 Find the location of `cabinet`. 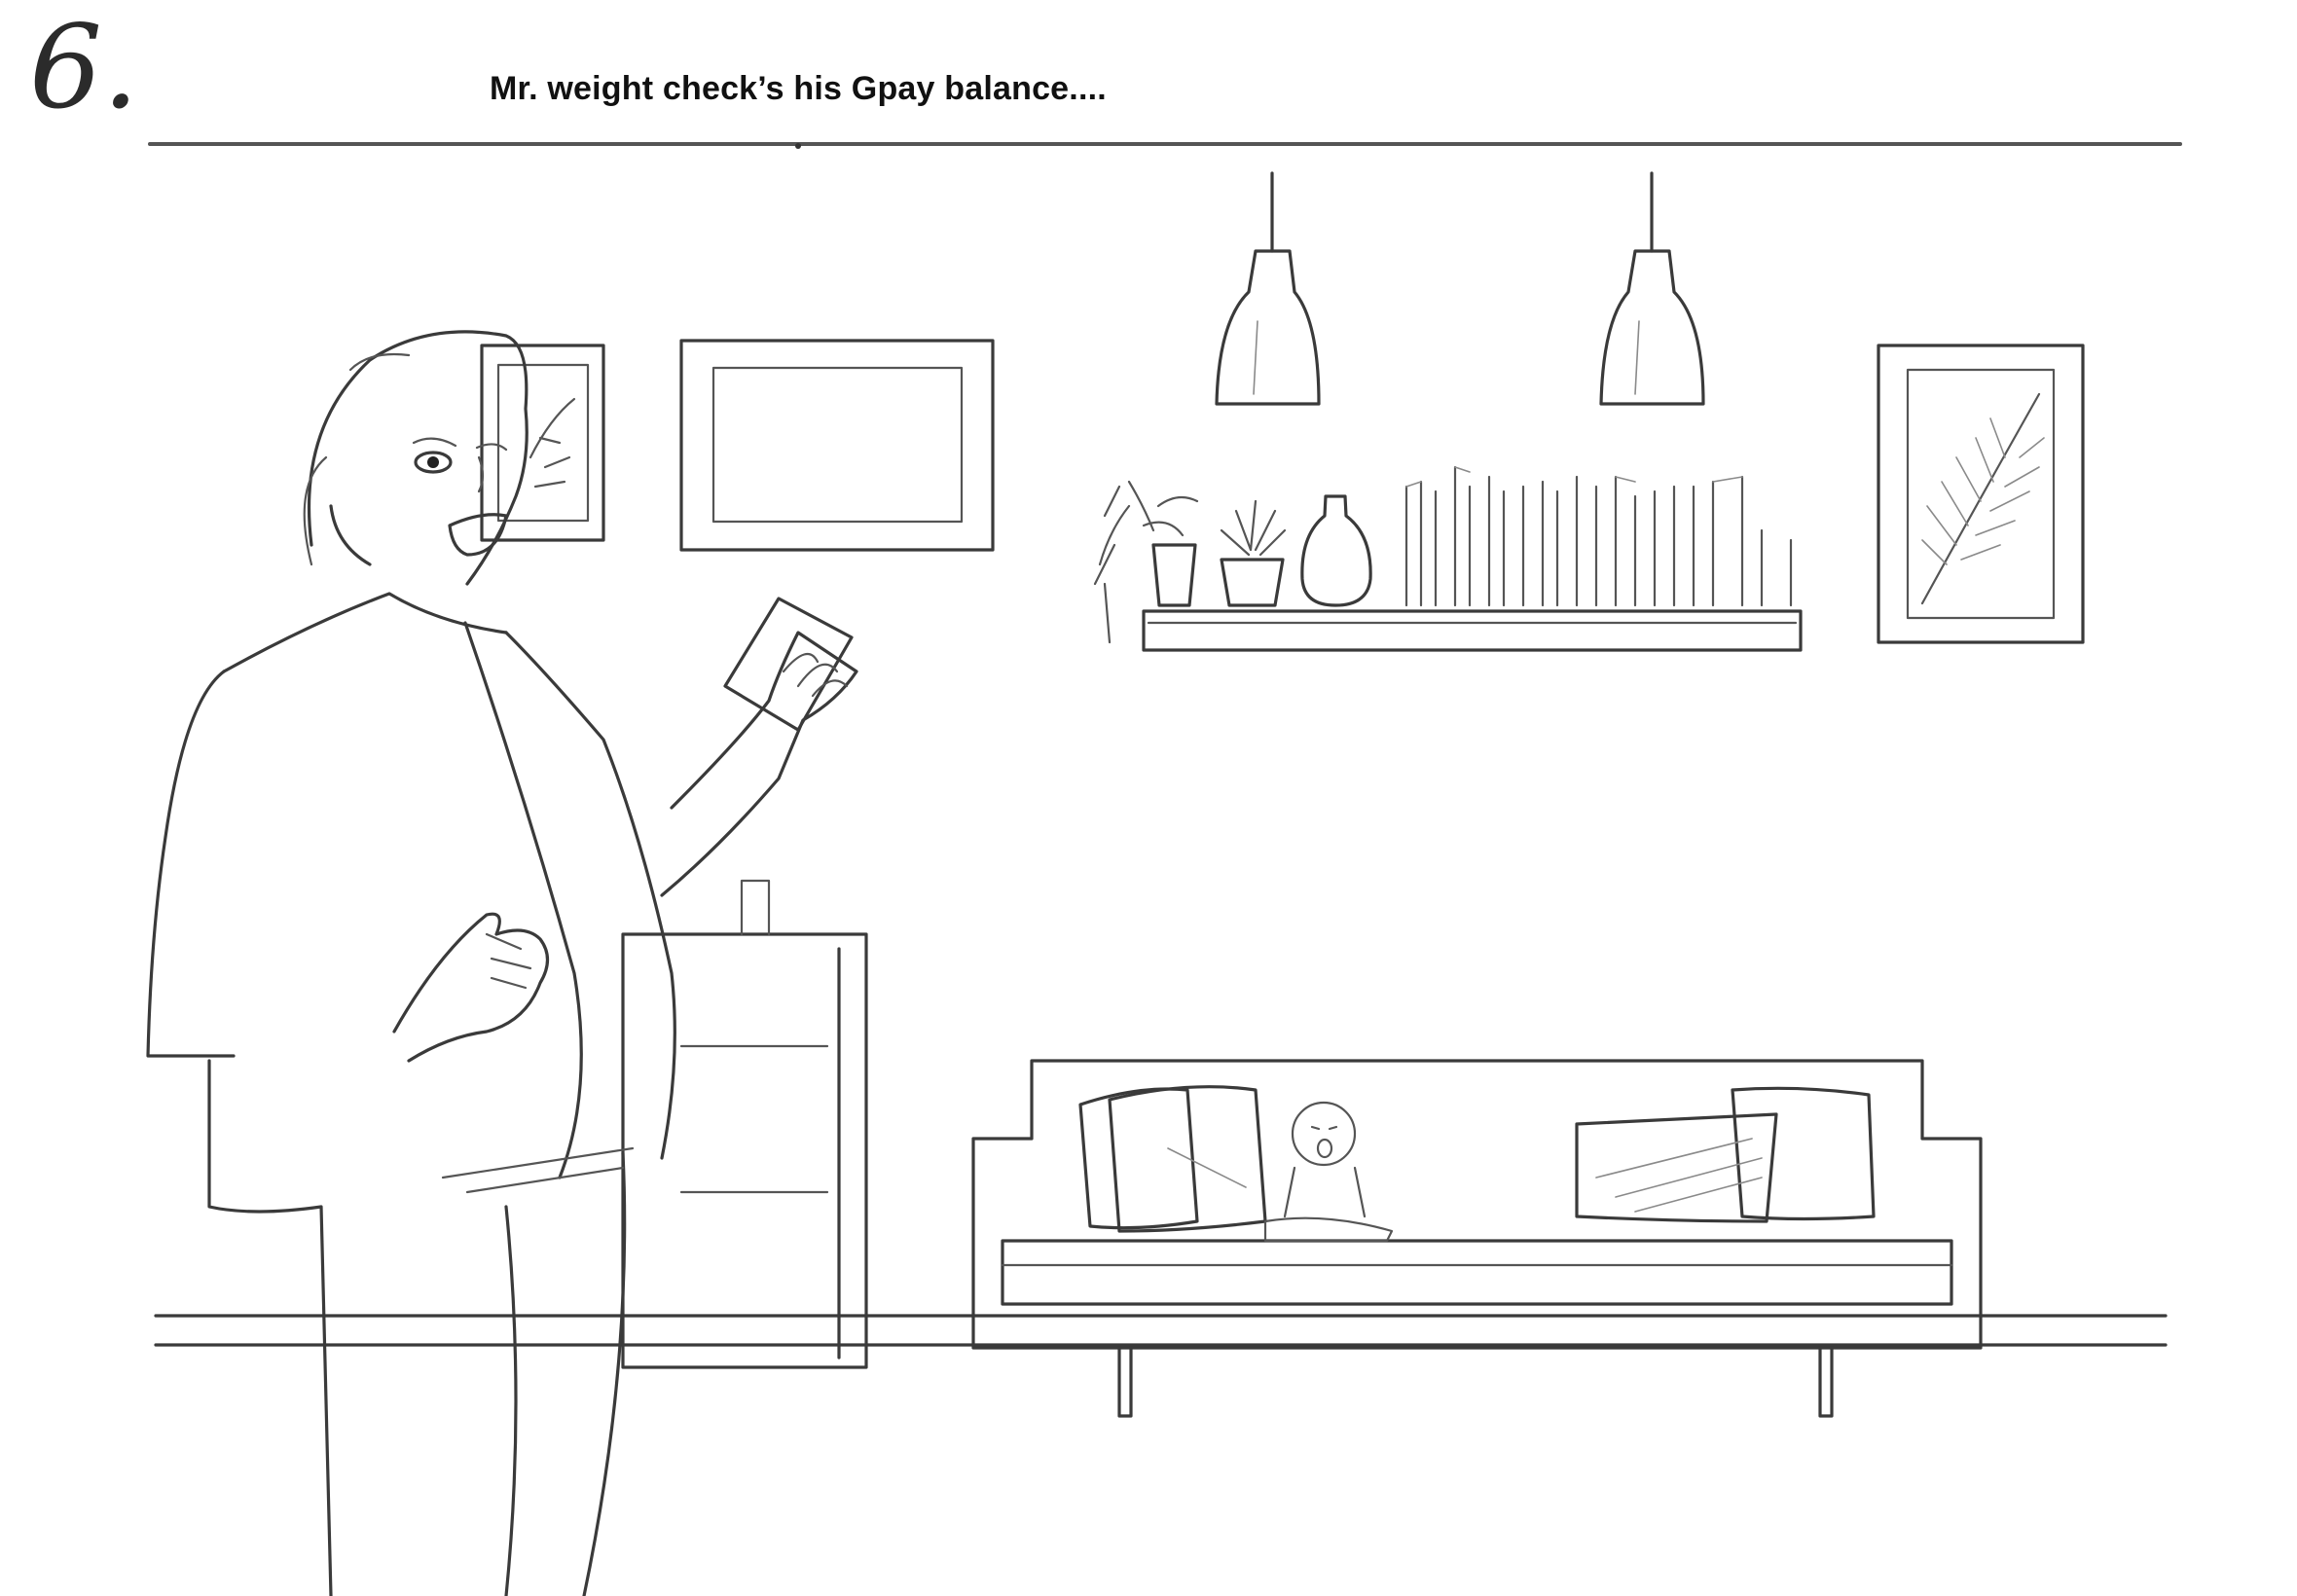

cabinet is located at coordinates (744, 1124).